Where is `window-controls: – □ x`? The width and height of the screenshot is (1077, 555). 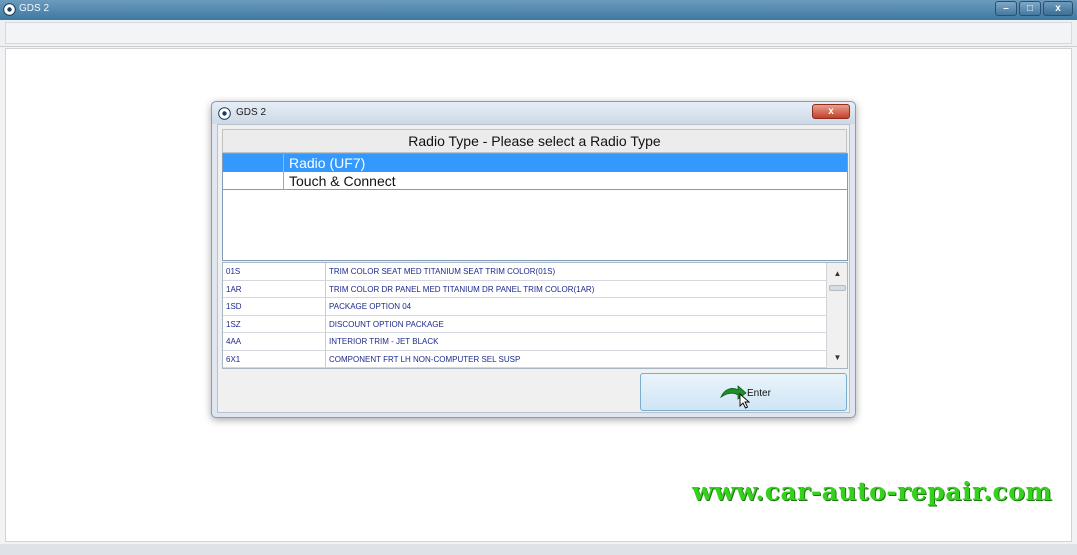
window-controls: – □ x is located at coordinates (1034, 8).